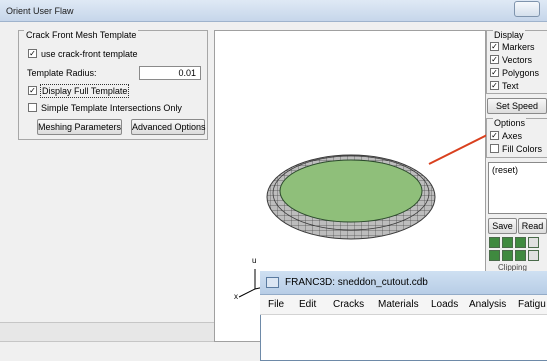 Image resolution: width=547 pixels, height=361 pixels. Describe the element at coordinates (494, 135) in the screenshot. I see `option-axes-checkbox: ✓` at that location.